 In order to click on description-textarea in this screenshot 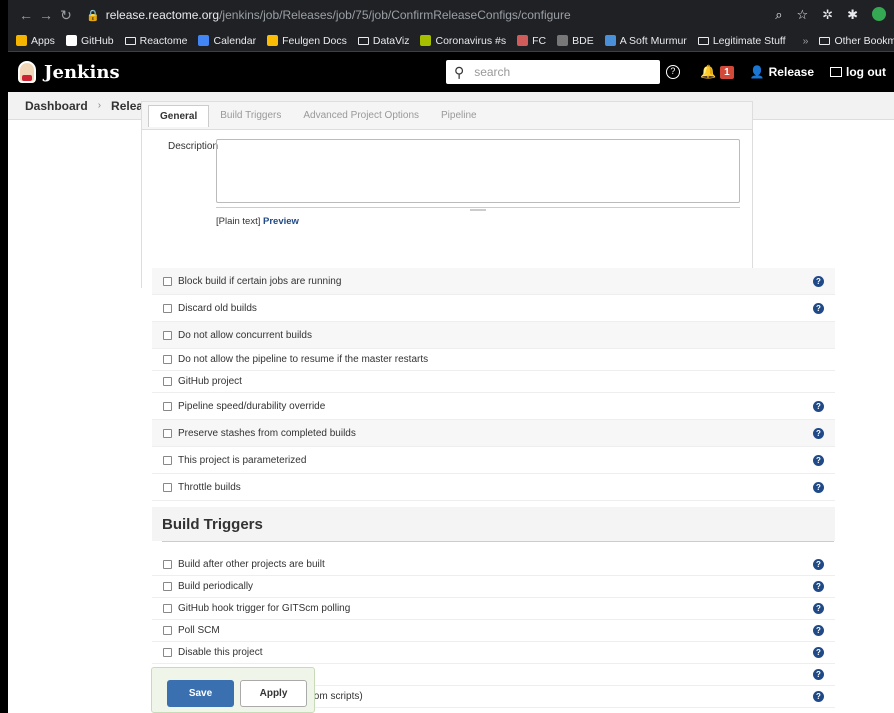, I will do `click(478, 171)`.